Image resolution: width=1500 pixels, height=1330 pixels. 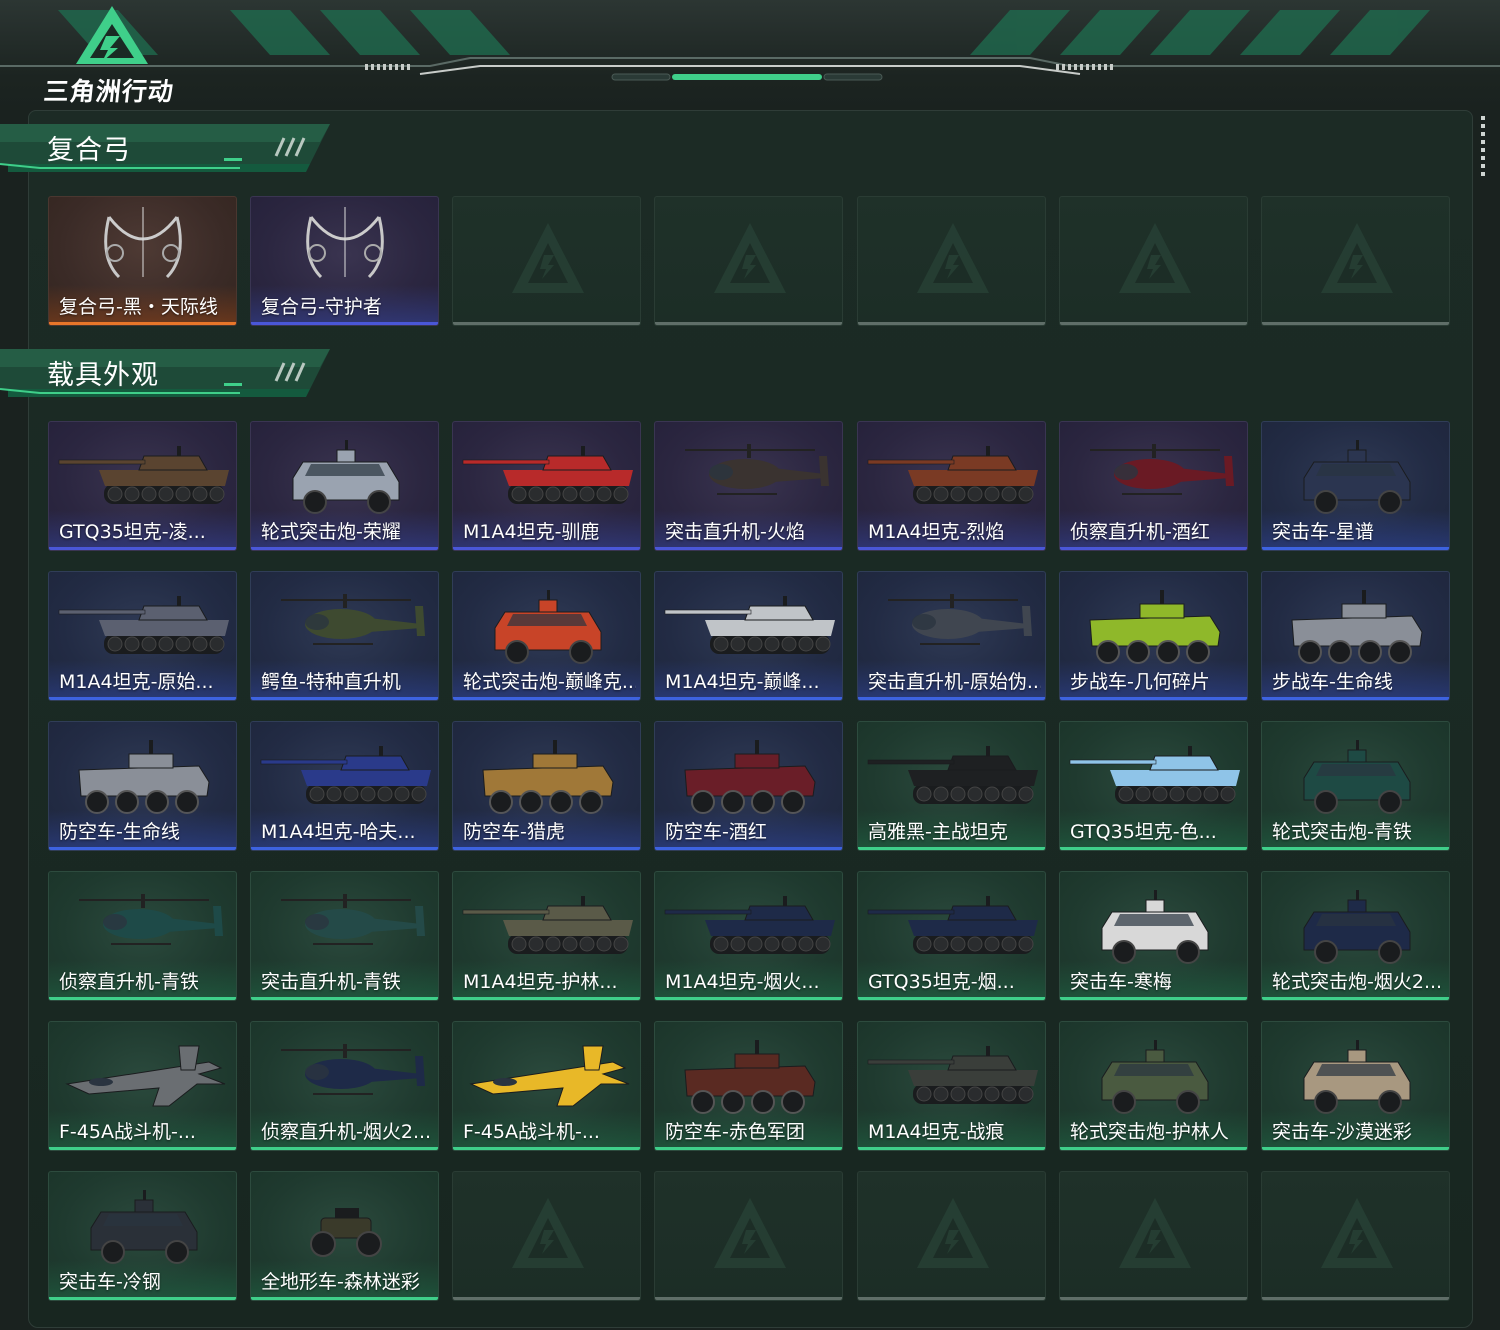 What do you see at coordinates (952, 775) in the screenshot?
I see `tank-icon` at bounding box center [952, 775].